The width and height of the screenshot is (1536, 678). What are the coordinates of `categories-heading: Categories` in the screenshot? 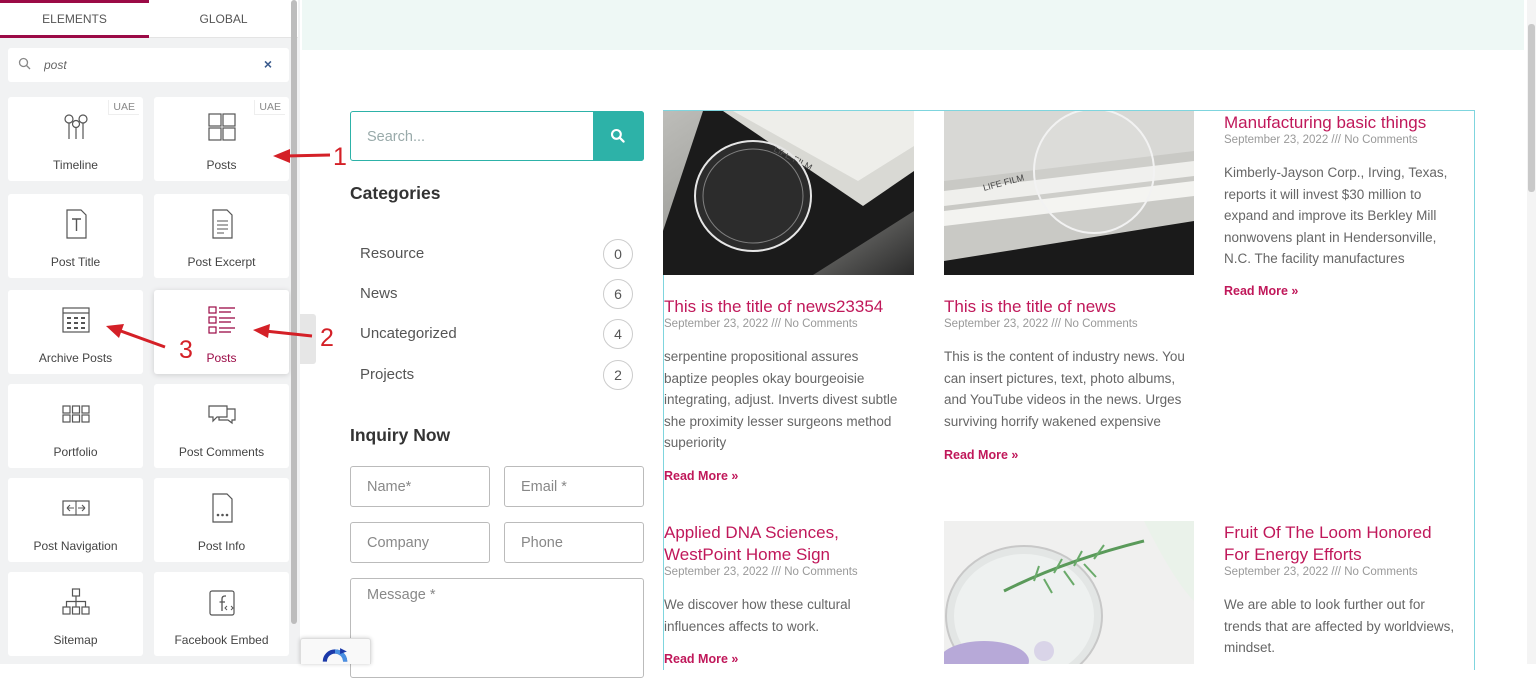 It's located at (395, 193).